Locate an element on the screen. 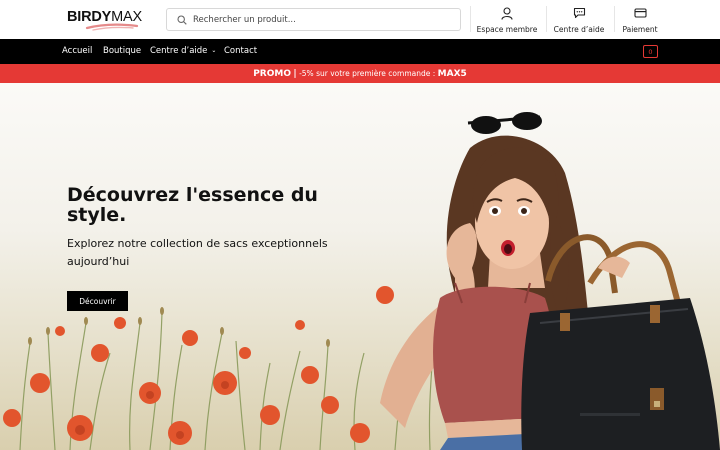  header-link-payment-label: Paiement is located at coordinates (640, 29).